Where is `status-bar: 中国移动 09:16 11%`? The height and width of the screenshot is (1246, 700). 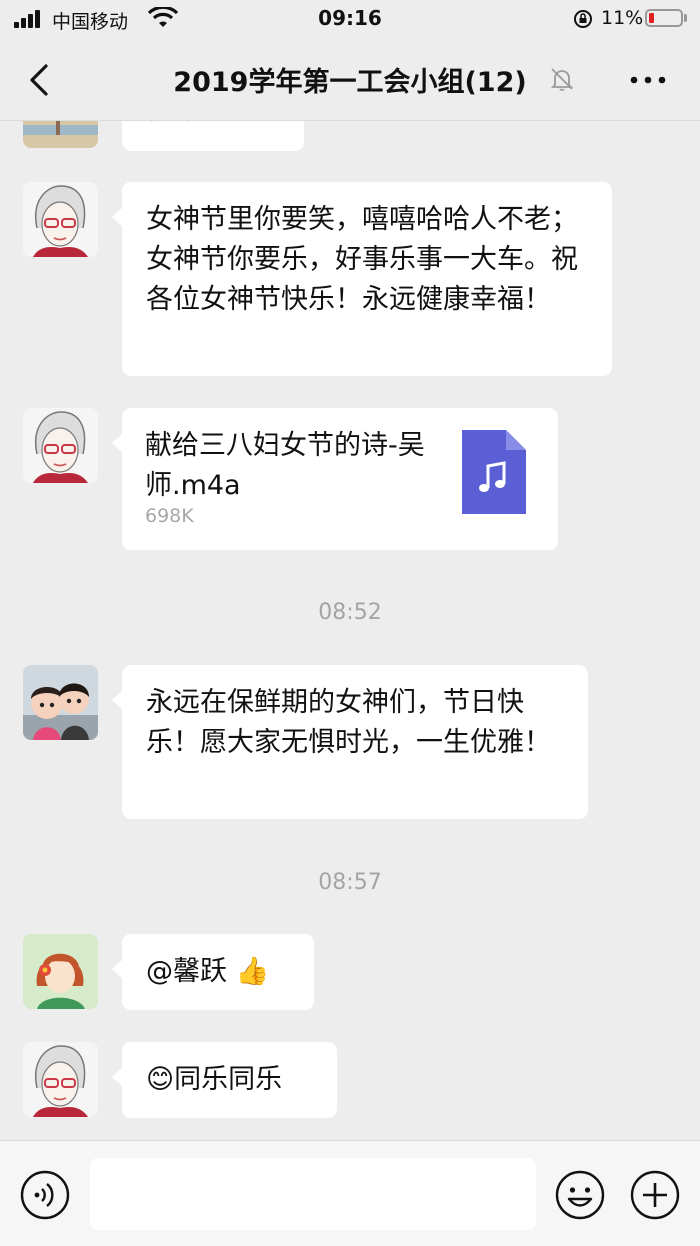 status-bar: 中国移动 09:16 11% is located at coordinates (350, 20).